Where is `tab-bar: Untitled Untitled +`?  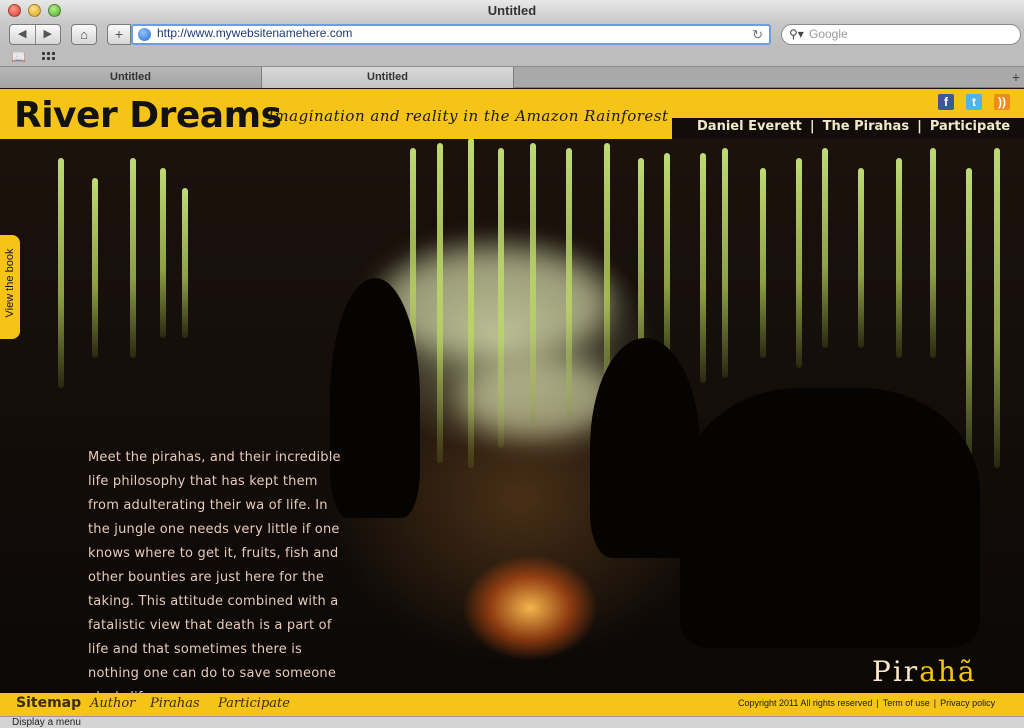
tab-bar: Untitled Untitled + is located at coordinates (512, 77).